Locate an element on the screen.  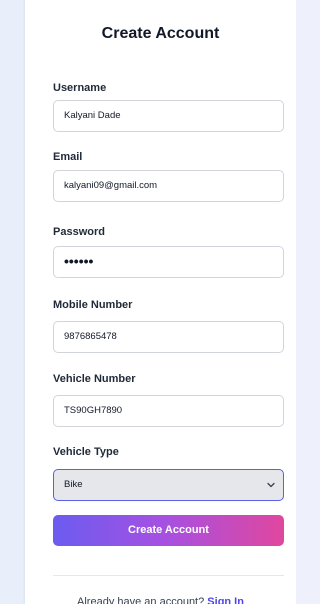
username-value: Kalyani Dade is located at coordinates (92, 115).